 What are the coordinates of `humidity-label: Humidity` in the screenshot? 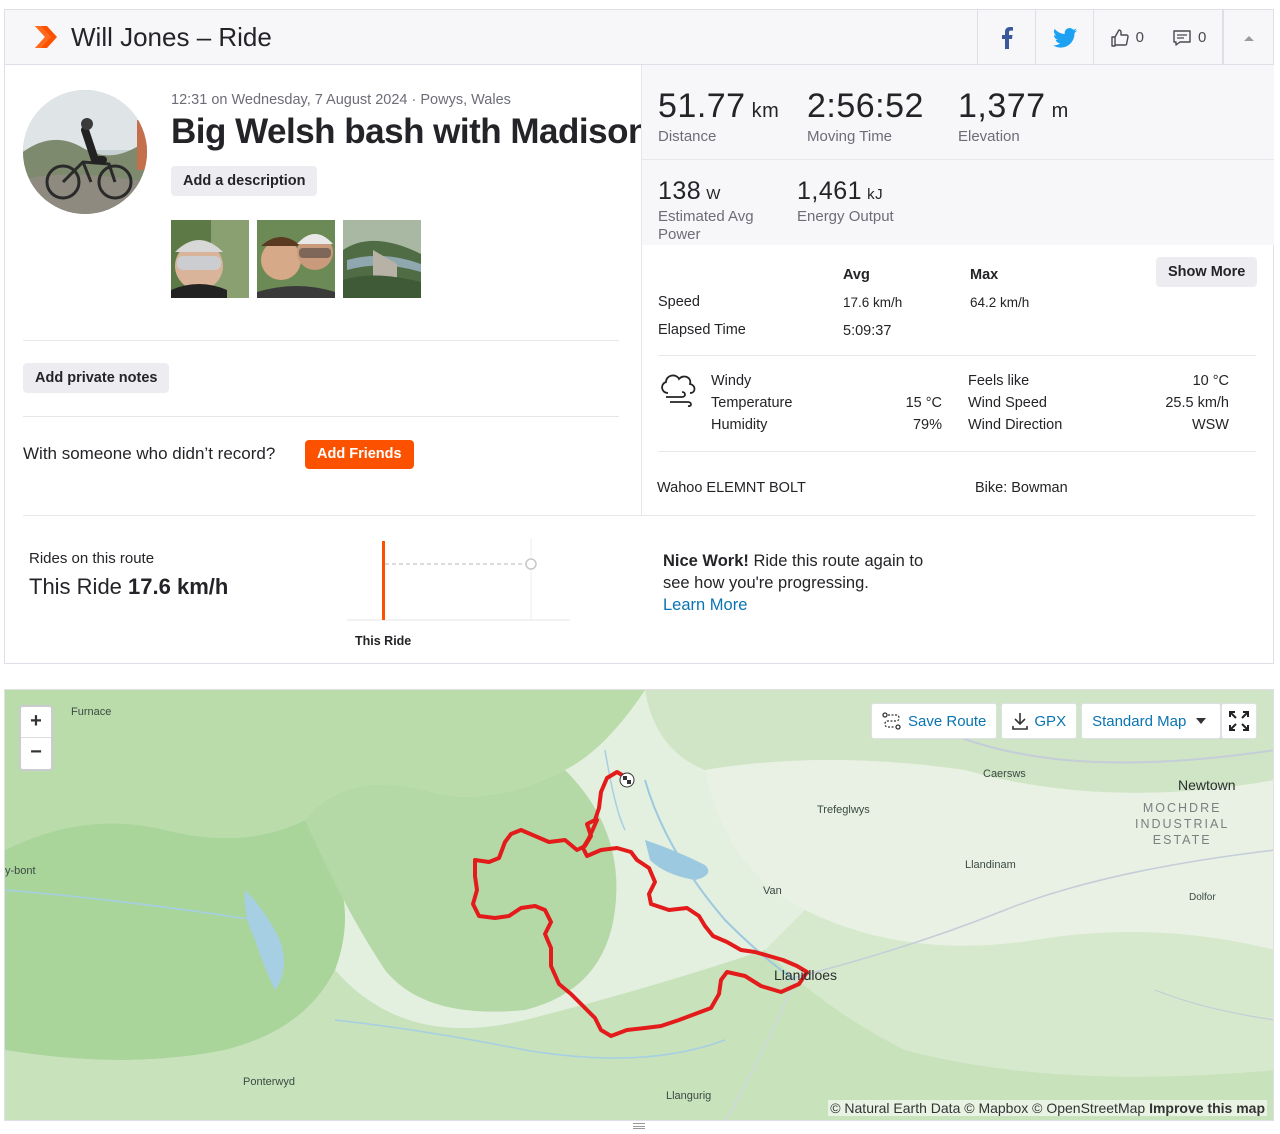 It's located at (739, 425).